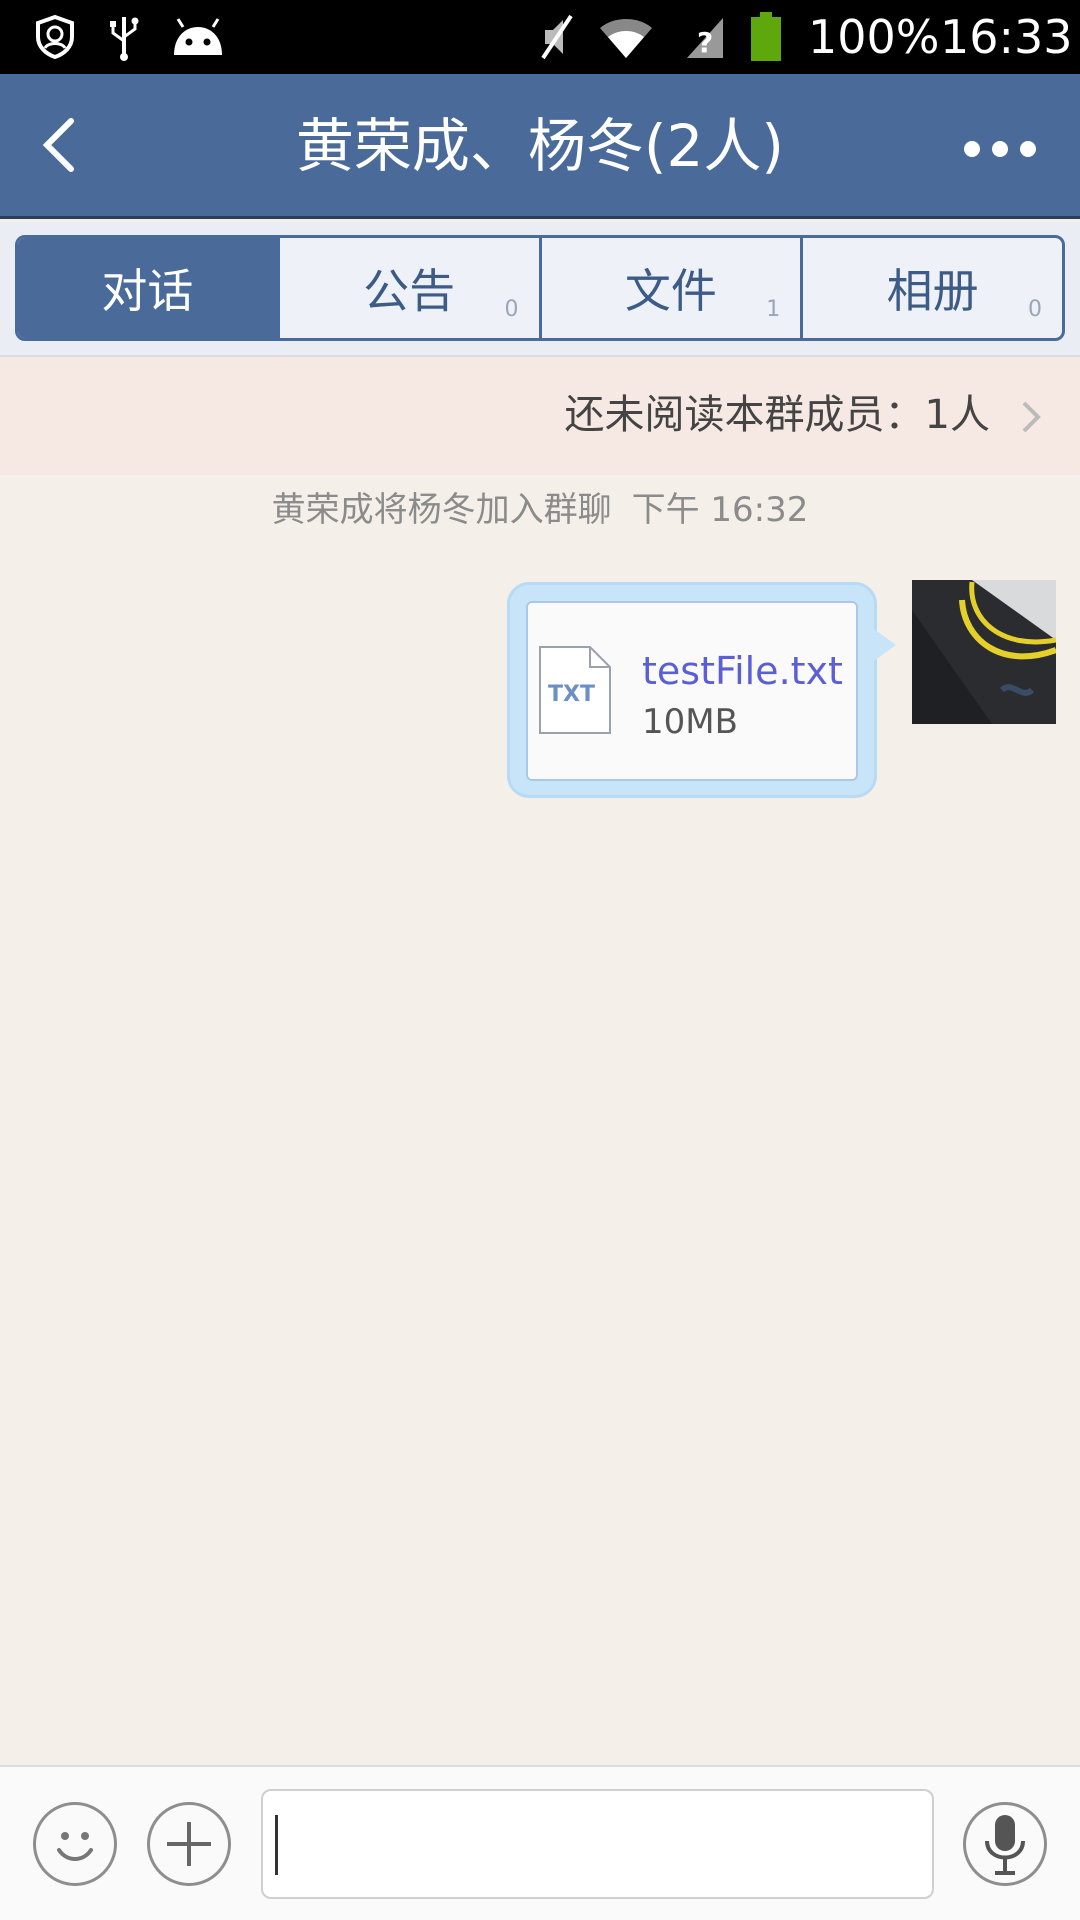  Describe the element at coordinates (1000, 149) in the screenshot. I see `more-button` at that location.